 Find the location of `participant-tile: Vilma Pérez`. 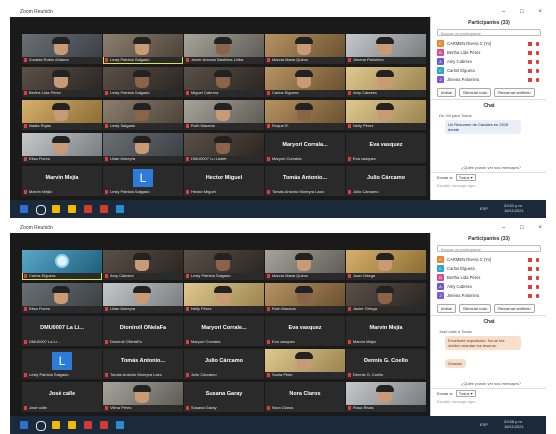

participant-tile: Vilma Pérez is located at coordinates (143, 397).